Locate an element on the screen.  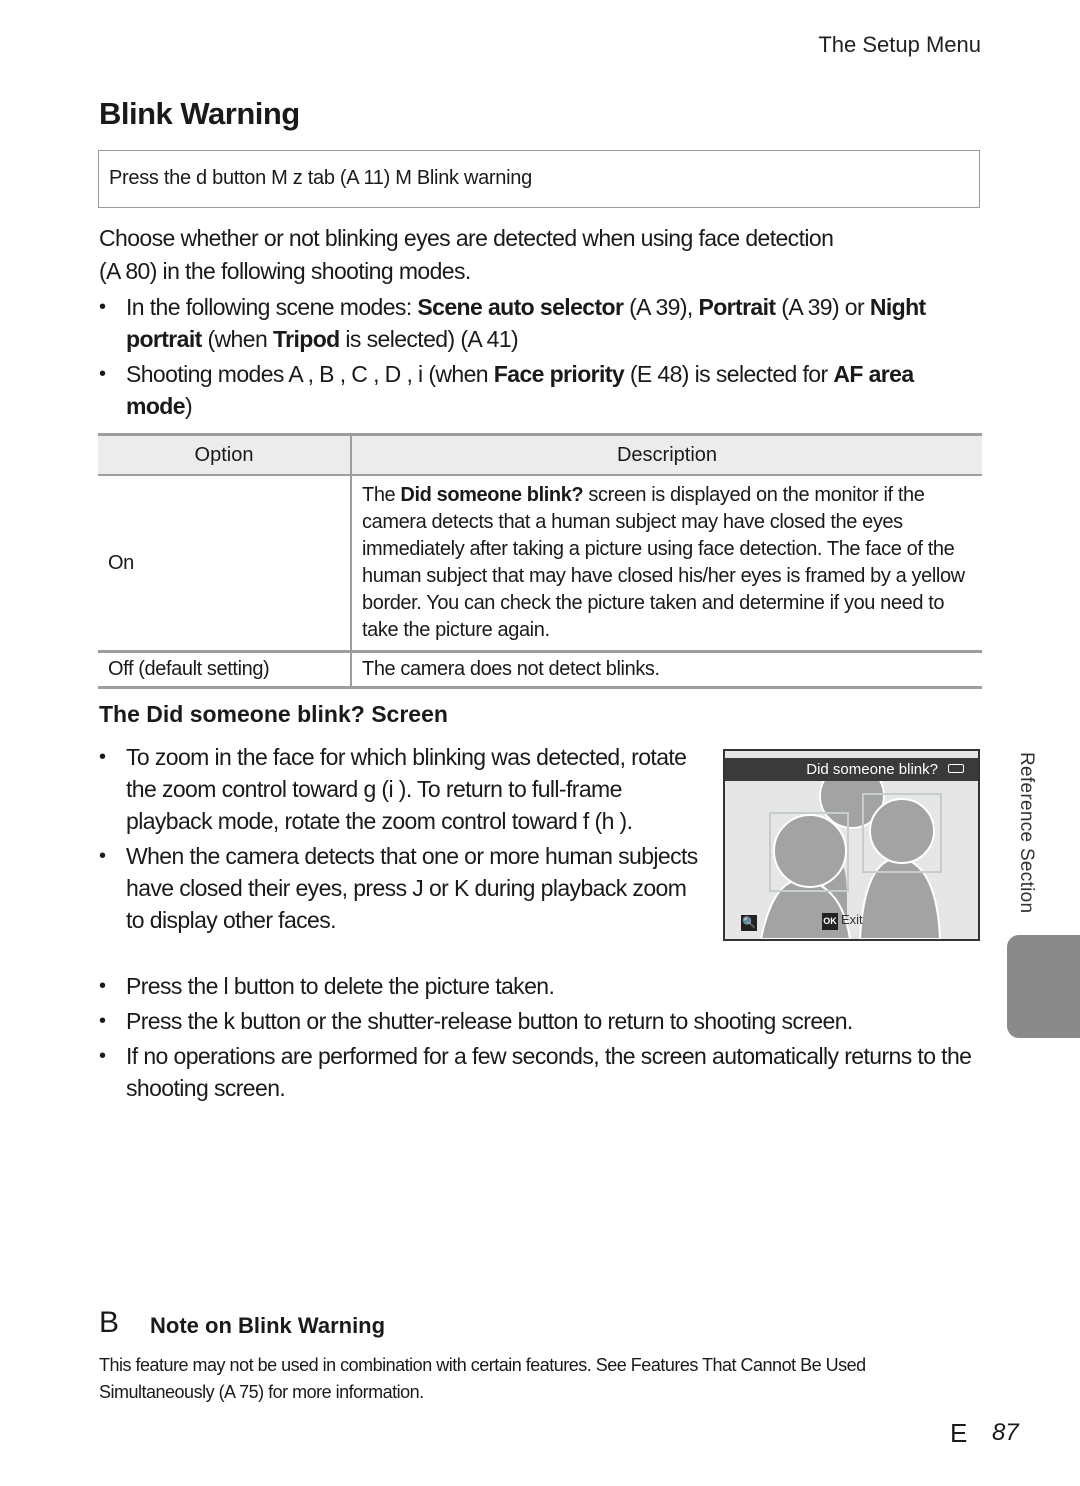
note-icon: B is located at coordinates (109, 1322).